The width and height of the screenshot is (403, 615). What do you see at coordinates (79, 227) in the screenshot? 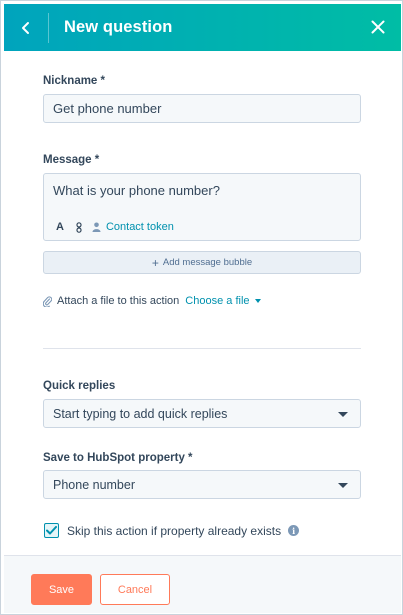
I see `link-icon` at bounding box center [79, 227].